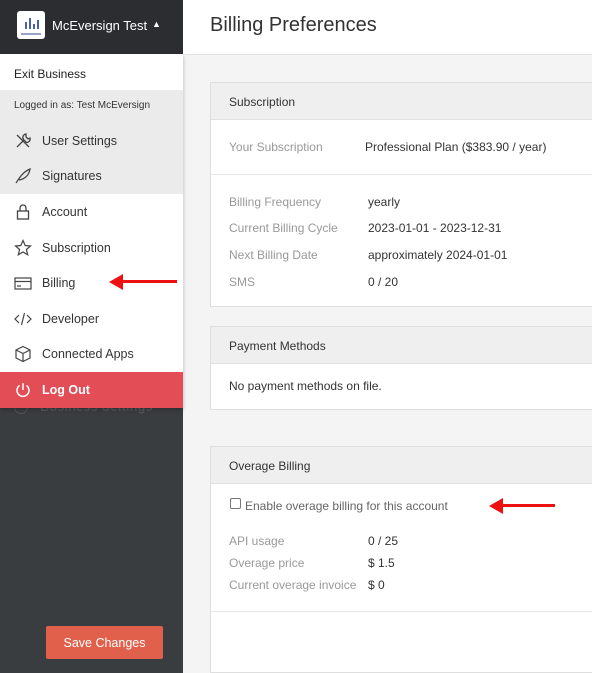  Describe the element at coordinates (23, 390) in the screenshot. I see `power-icon` at that location.